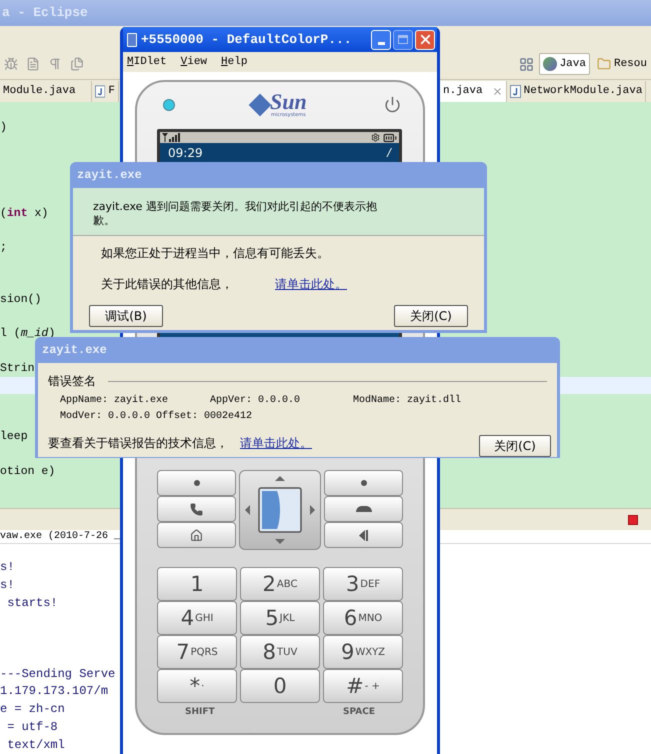 The image size is (651, 754). I want to click on back-icon, so click(363, 535).